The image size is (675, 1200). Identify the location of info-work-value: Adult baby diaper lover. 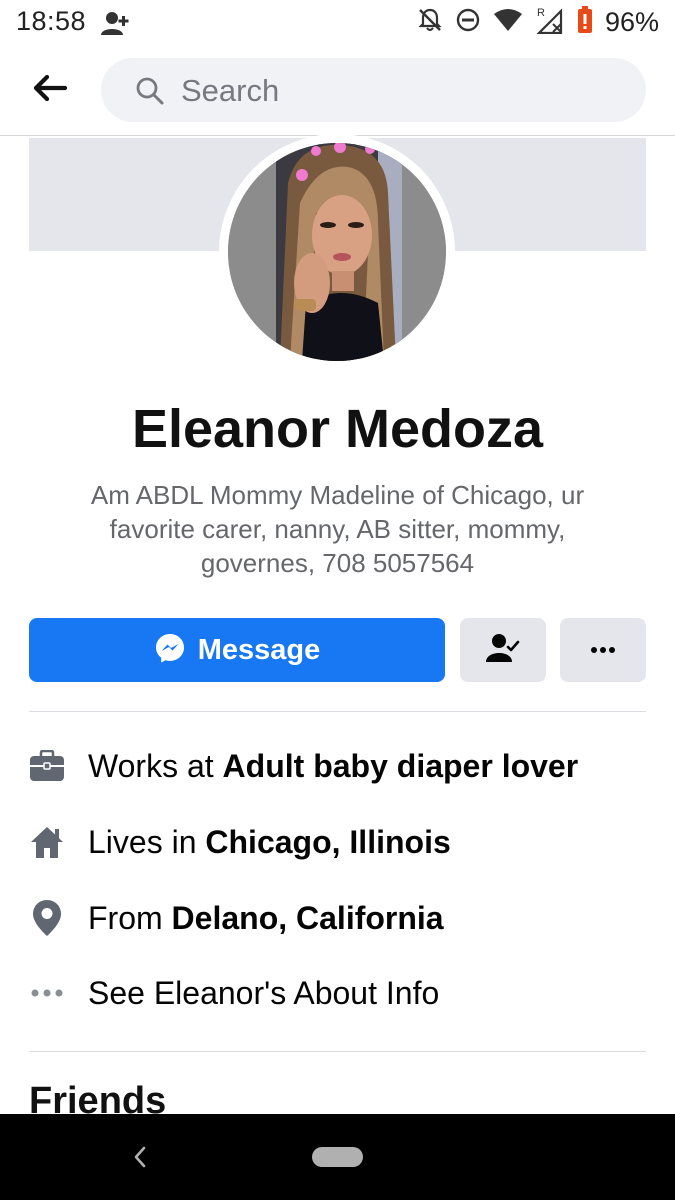
(400, 766).